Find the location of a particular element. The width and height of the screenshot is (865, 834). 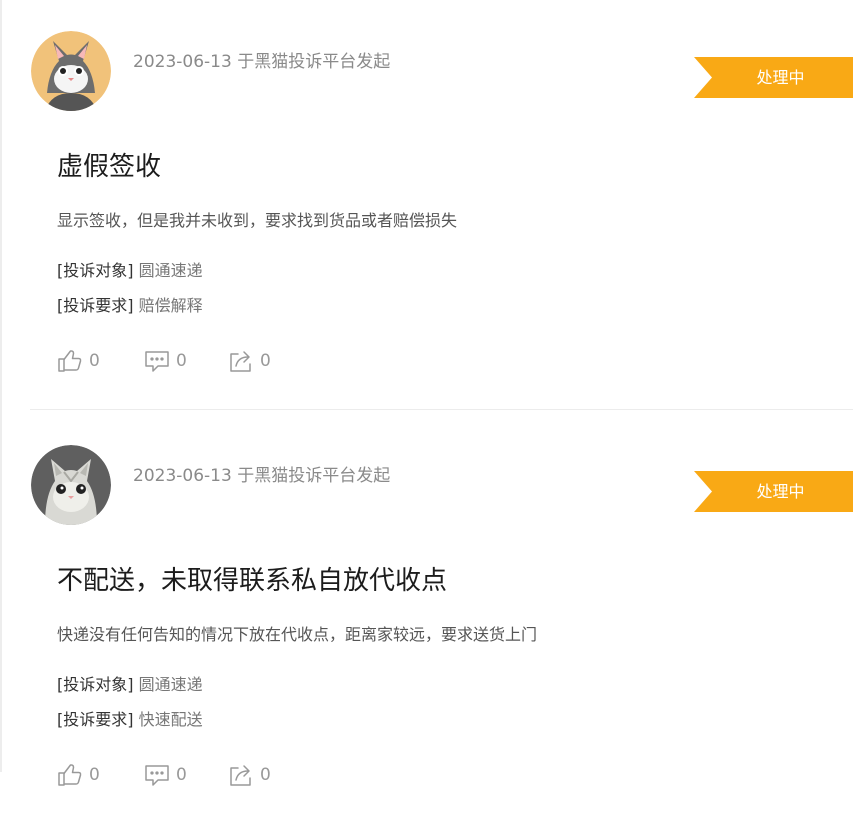

complaint-title: 虚假签收 is located at coordinates (109, 164).